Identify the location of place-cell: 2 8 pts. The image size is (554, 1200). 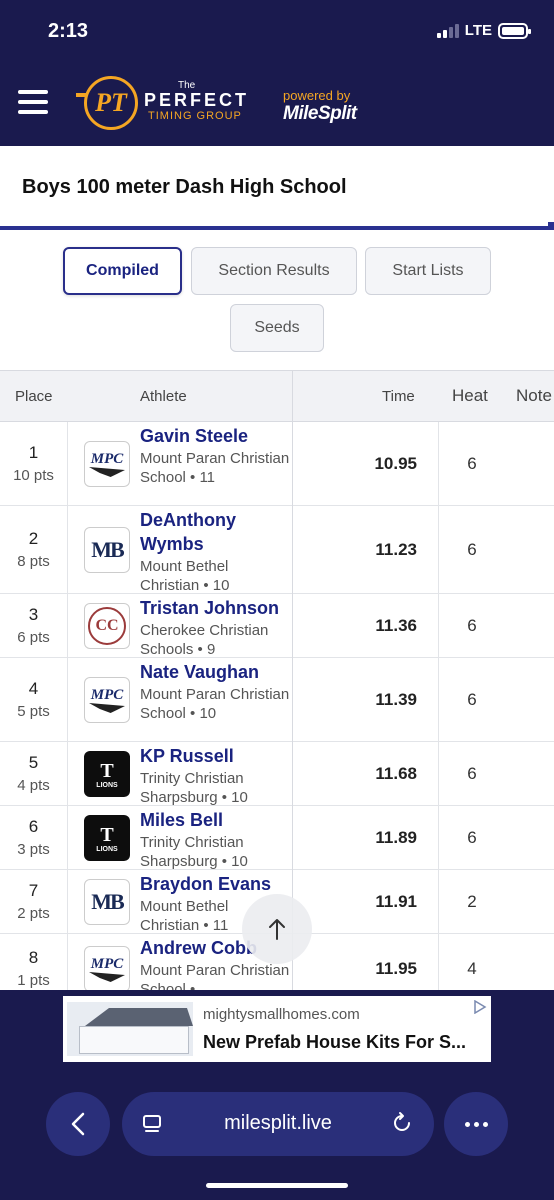
(34, 549).